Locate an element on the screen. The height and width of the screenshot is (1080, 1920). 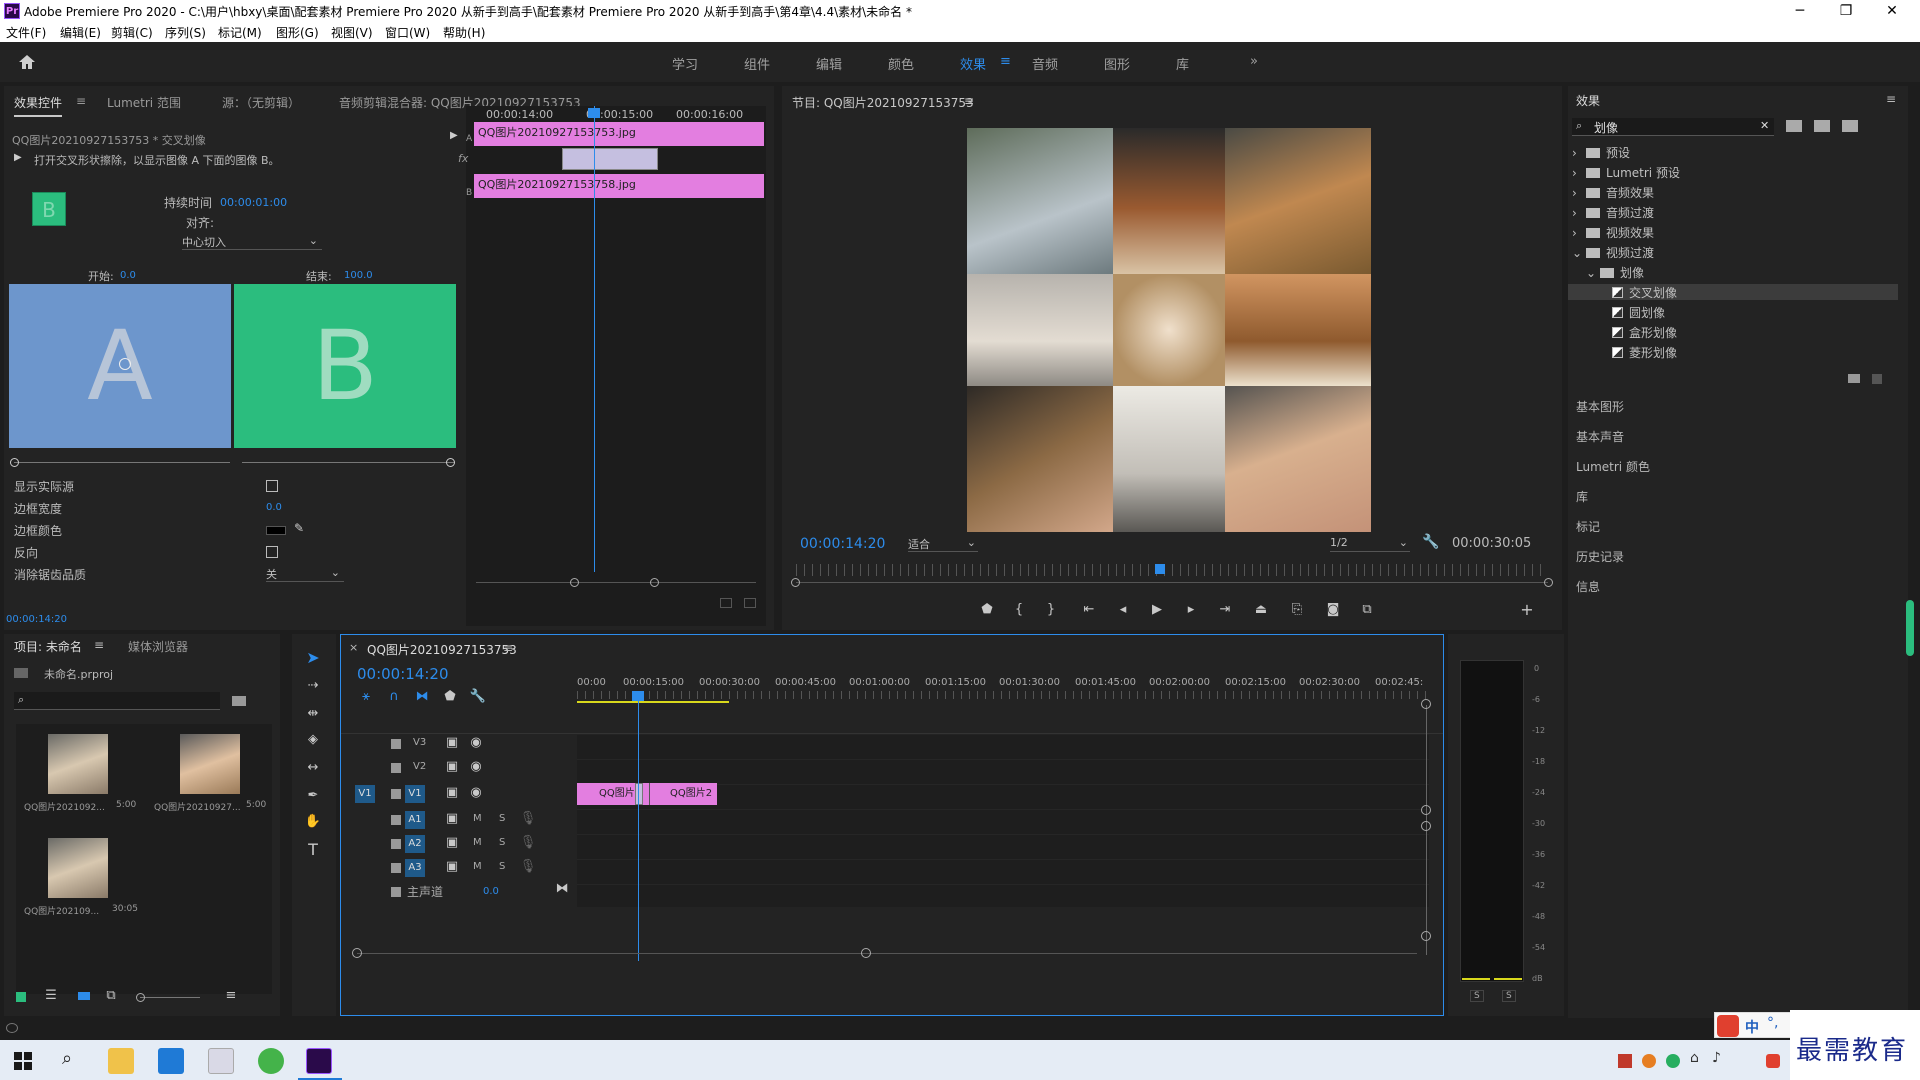
menu-marker: 标记(M) is located at coordinates (240, 32).